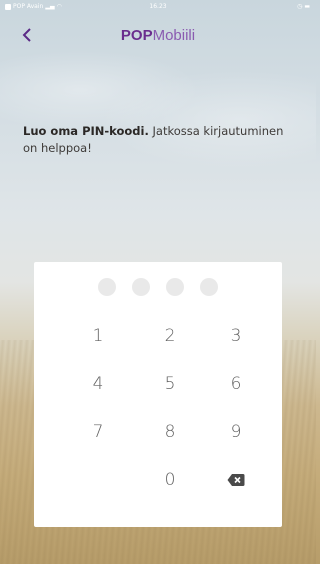  I want to click on battery-icon: ▬, so click(307, 6).